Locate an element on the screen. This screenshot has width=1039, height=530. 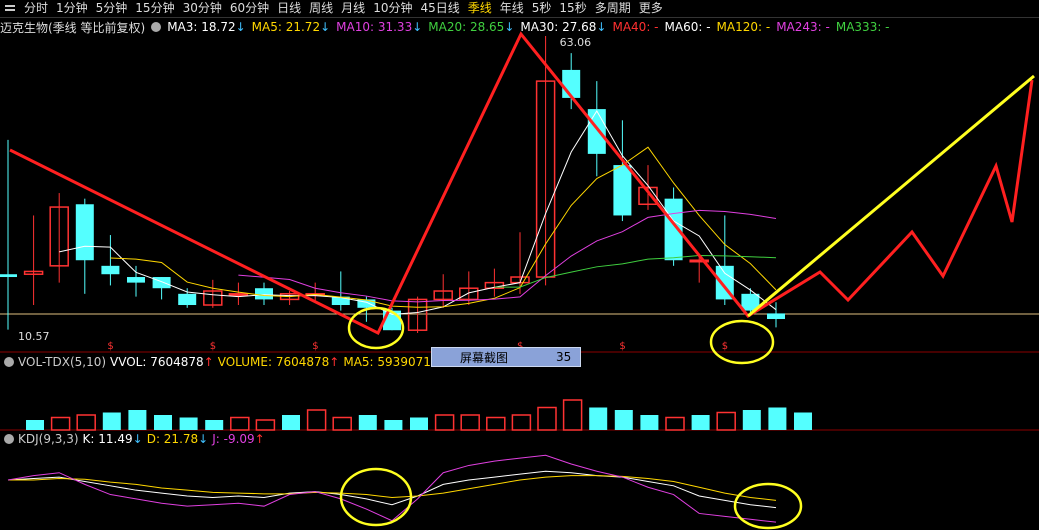
legend-item: VOL-TDX(5,10) is located at coordinates (62, 362).